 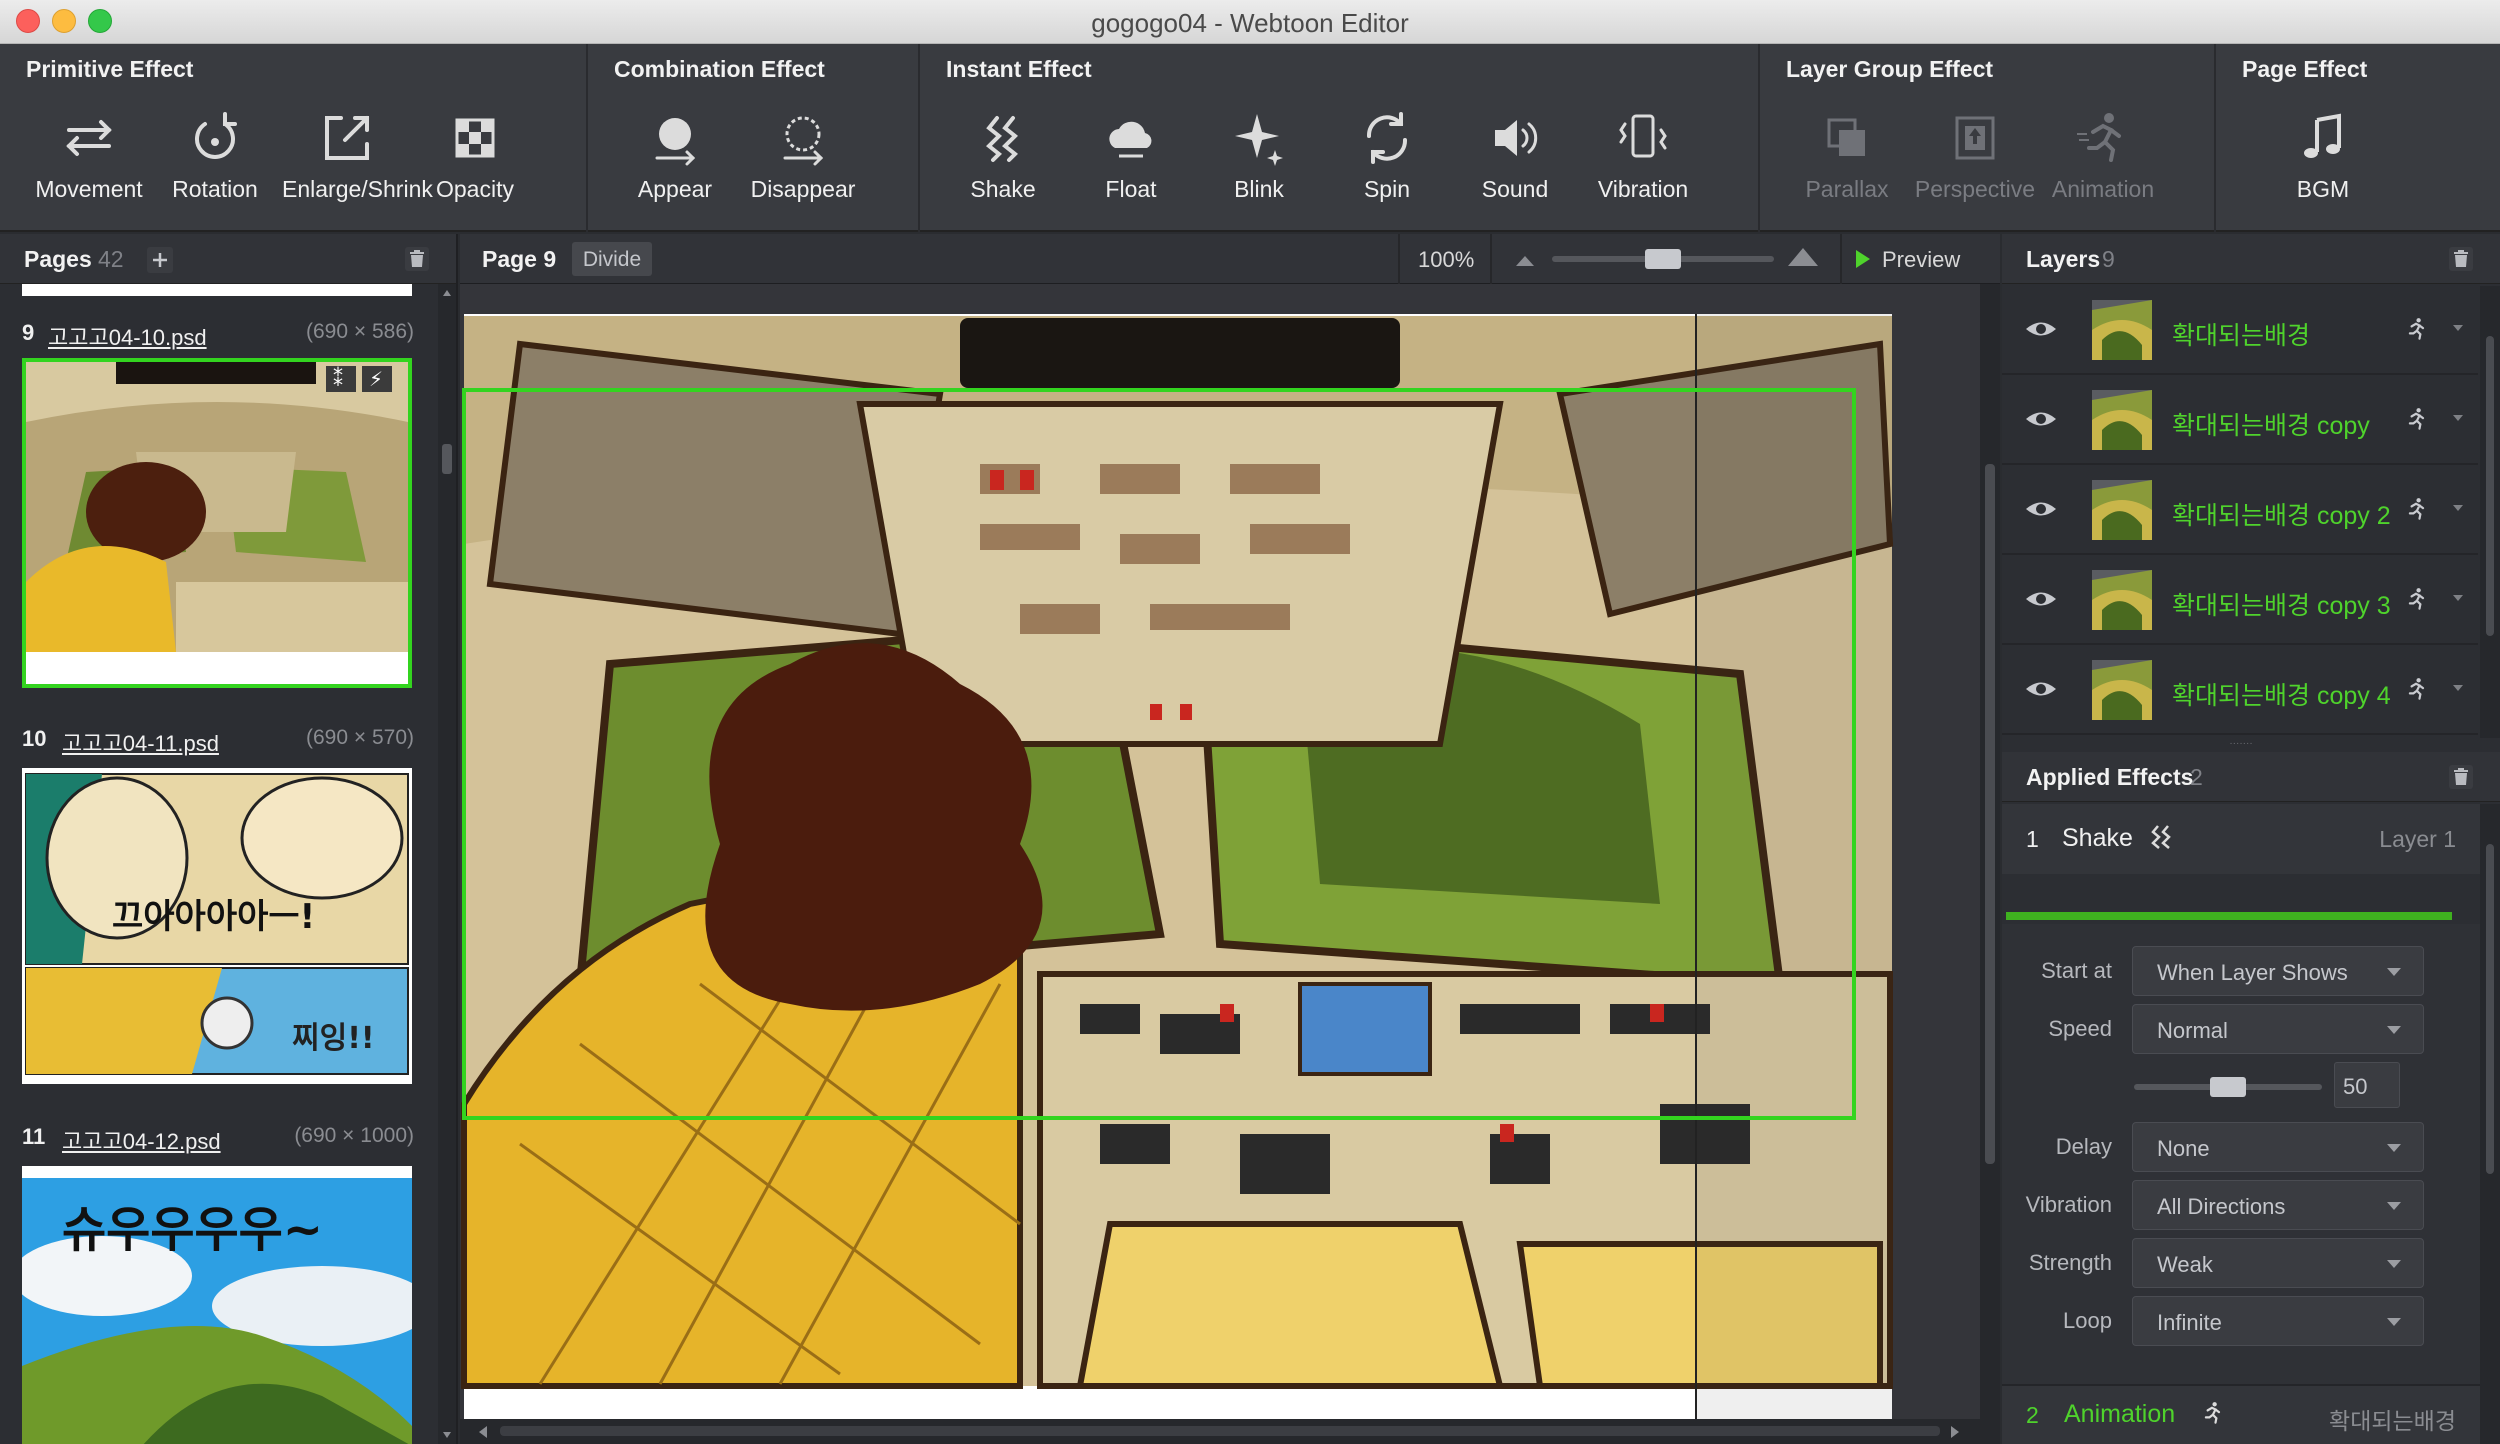 What do you see at coordinates (1803, 256) in the screenshot?
I see `zoom-in-icon` at bounding box center [1803, 256].